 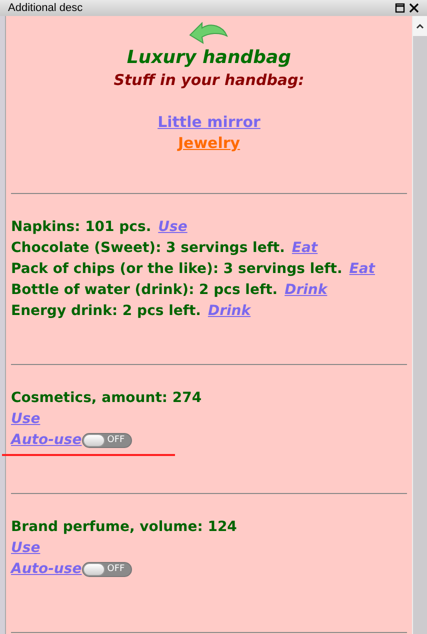 I want to click on close-icon, so click(x=414, y=8).